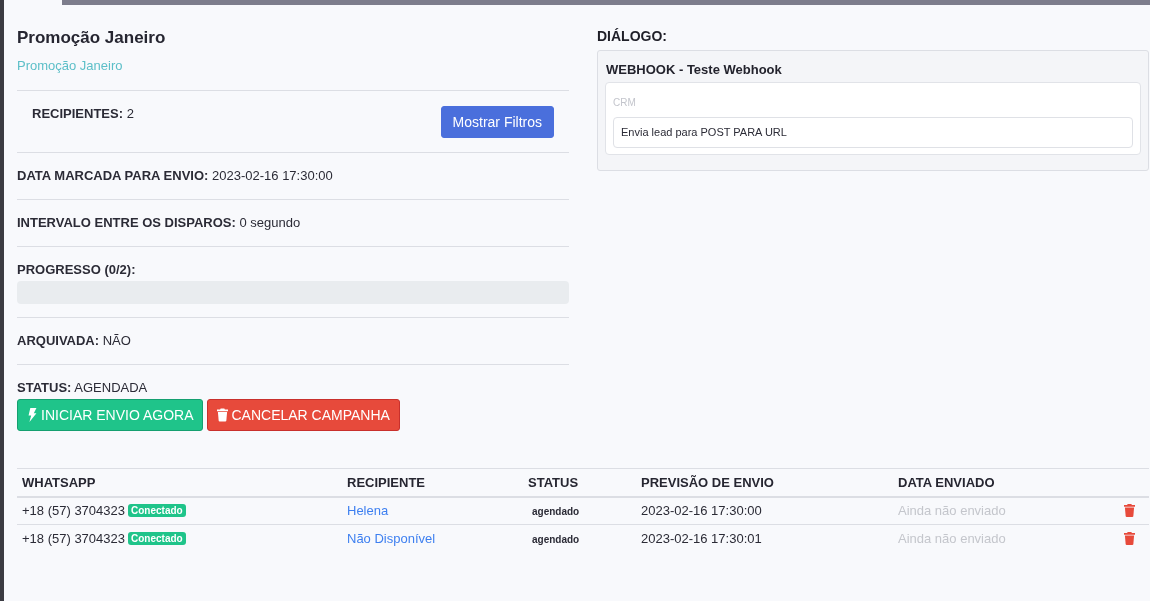  I want to click on step-title: WEBHOOK - Teste Webhook, so click(694, 69).